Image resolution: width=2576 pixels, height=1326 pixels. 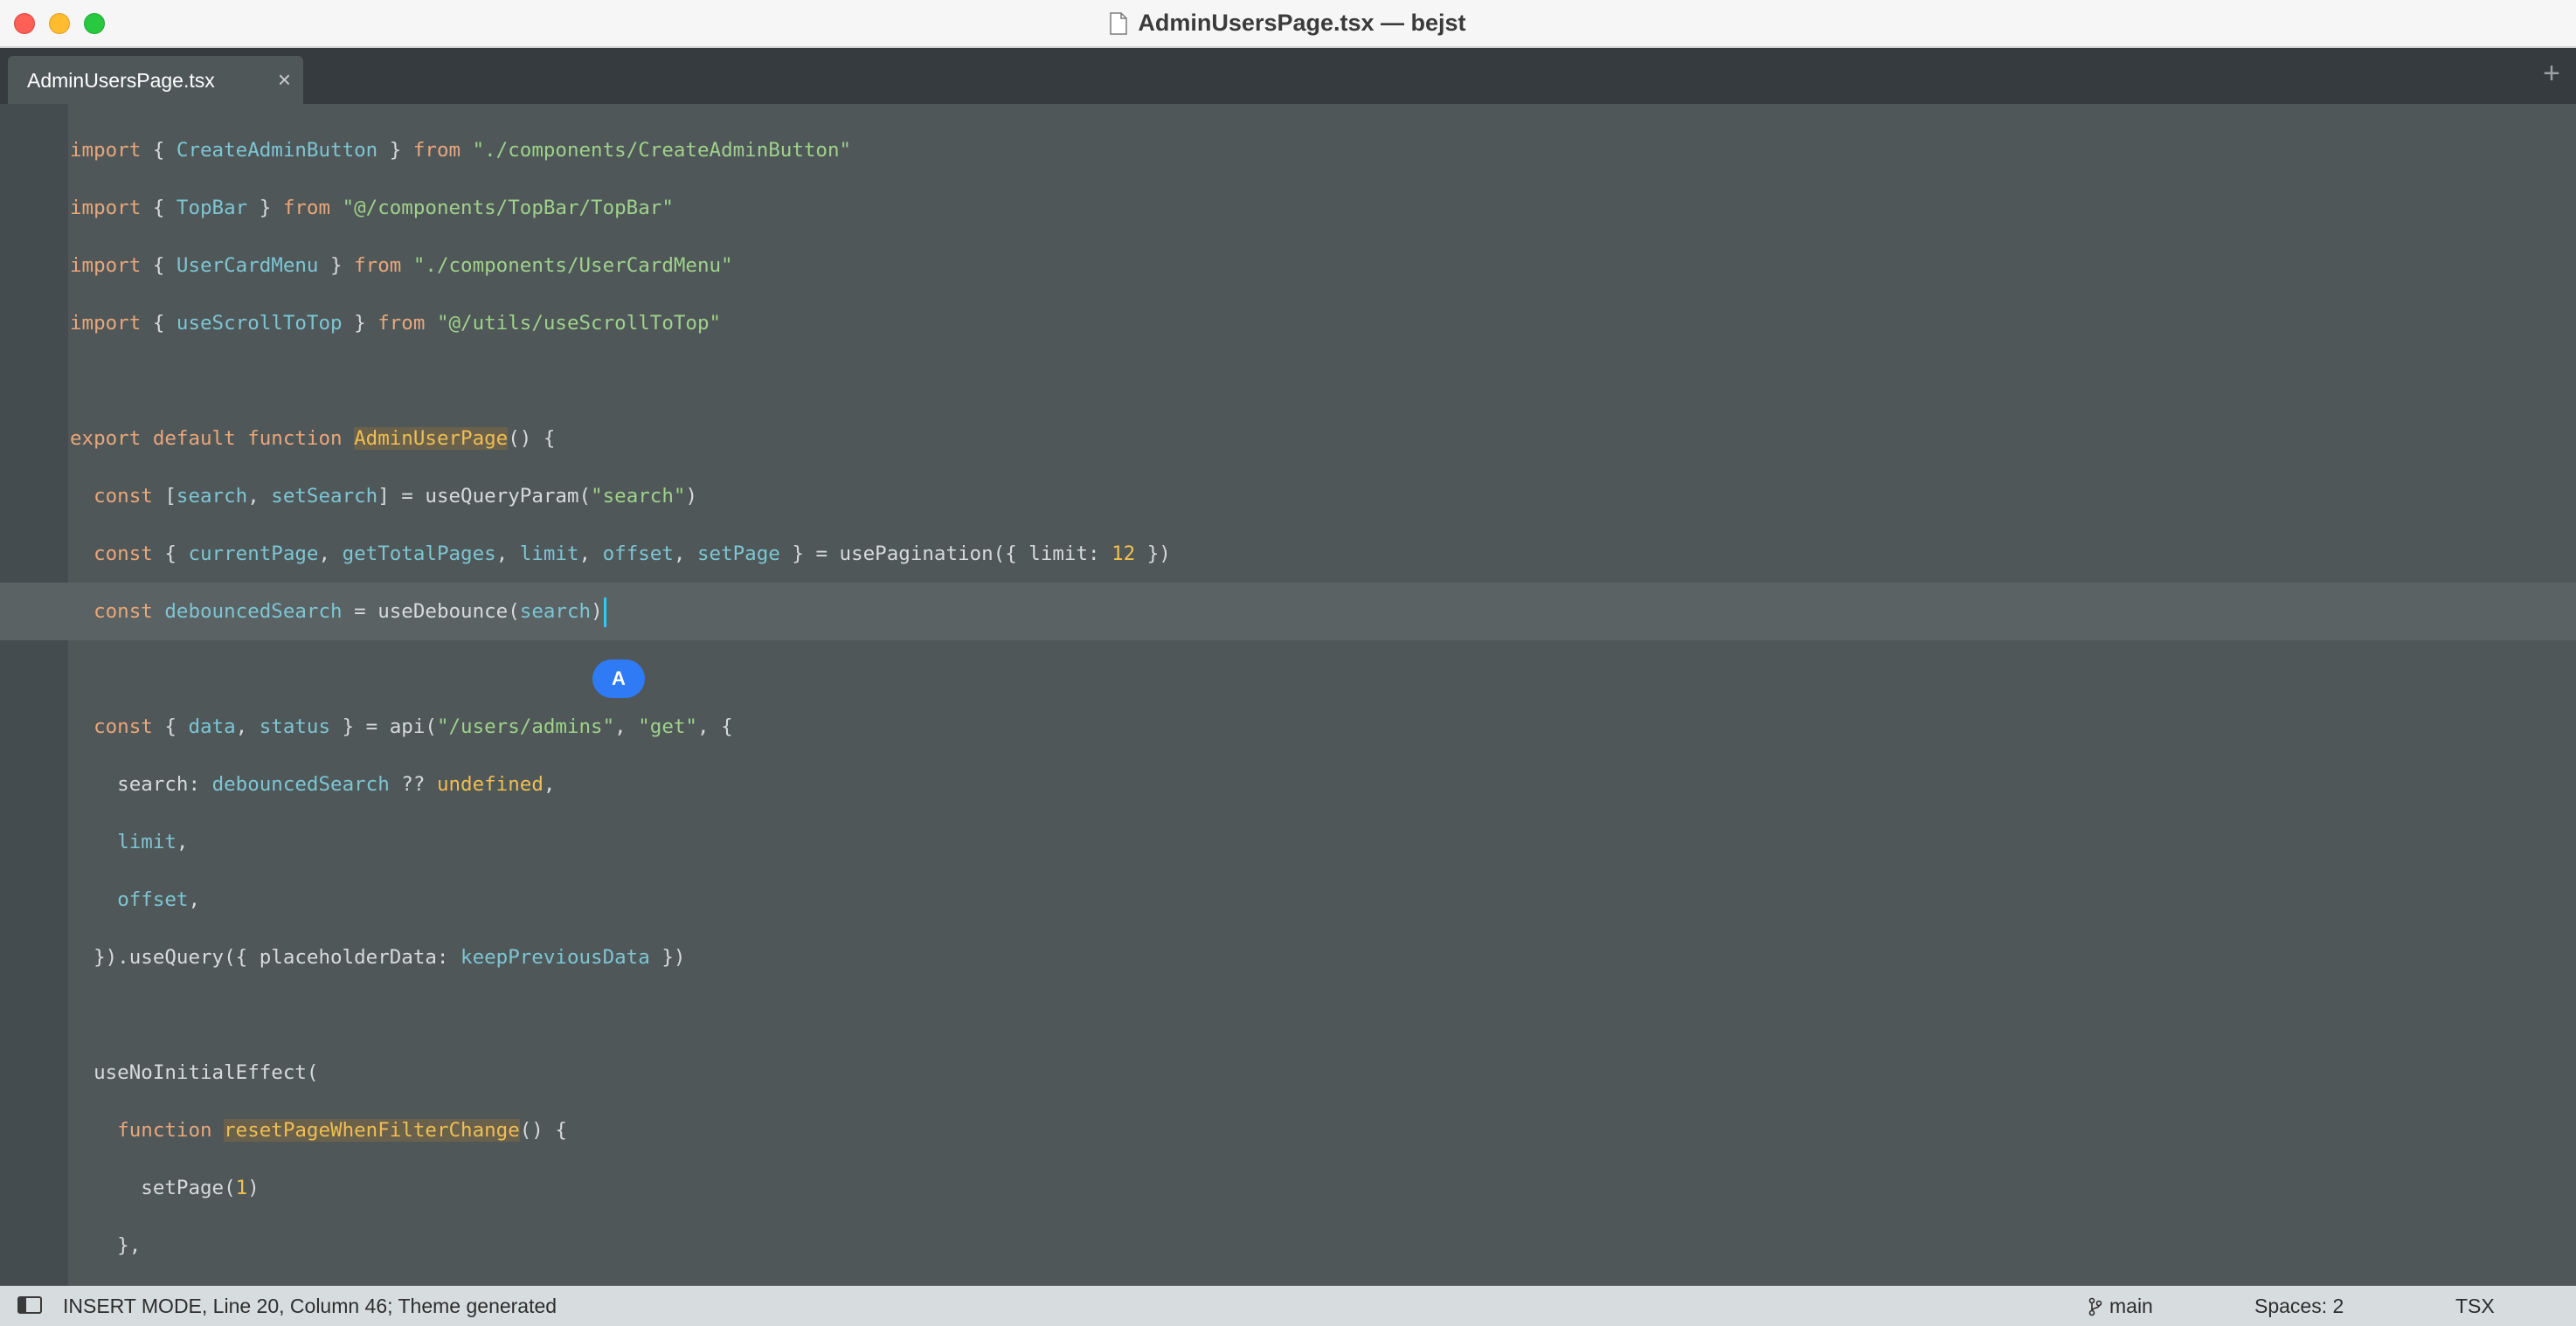 I want to click on code-token: undefined, so click(x=490, y=784).